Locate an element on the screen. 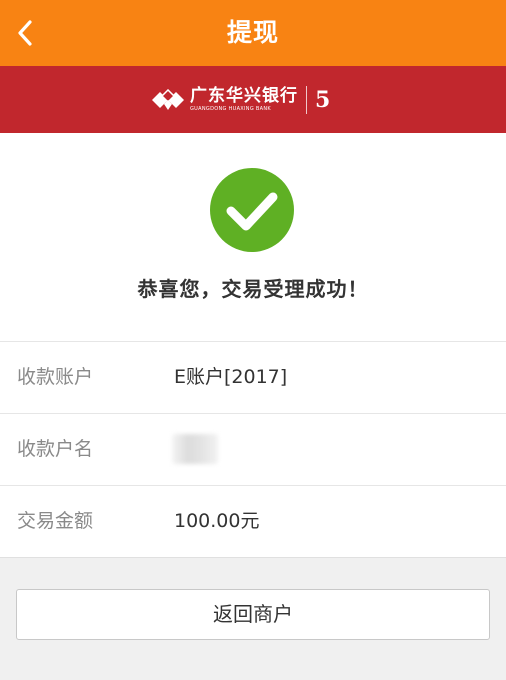  bank-logo: 广东华兴银行 GUANGDONG HUAXING BANK 5 is located at coordinates (241, 100).